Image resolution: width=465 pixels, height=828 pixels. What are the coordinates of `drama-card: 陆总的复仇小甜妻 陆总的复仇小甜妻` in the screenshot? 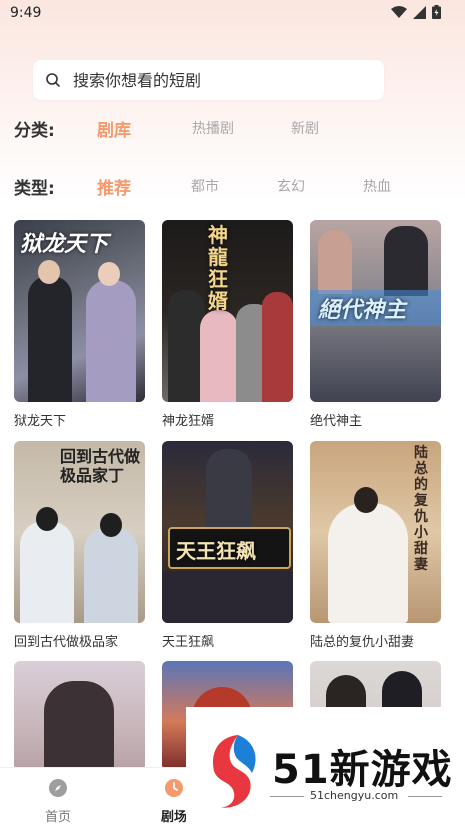 It's located at (375, 545).